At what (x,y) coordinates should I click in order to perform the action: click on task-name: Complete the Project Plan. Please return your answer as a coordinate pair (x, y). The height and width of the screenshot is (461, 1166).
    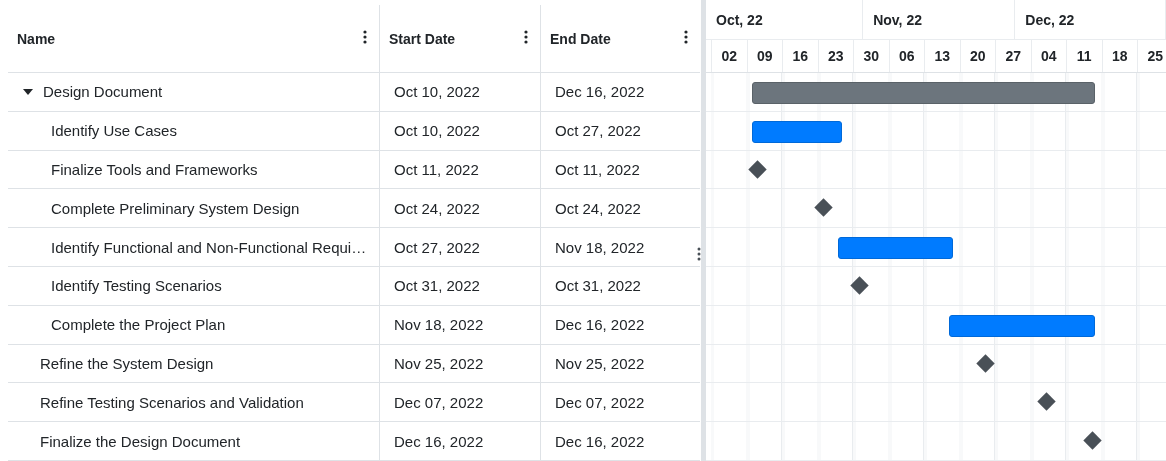
    Looking at the image, I should click on (138, 325).